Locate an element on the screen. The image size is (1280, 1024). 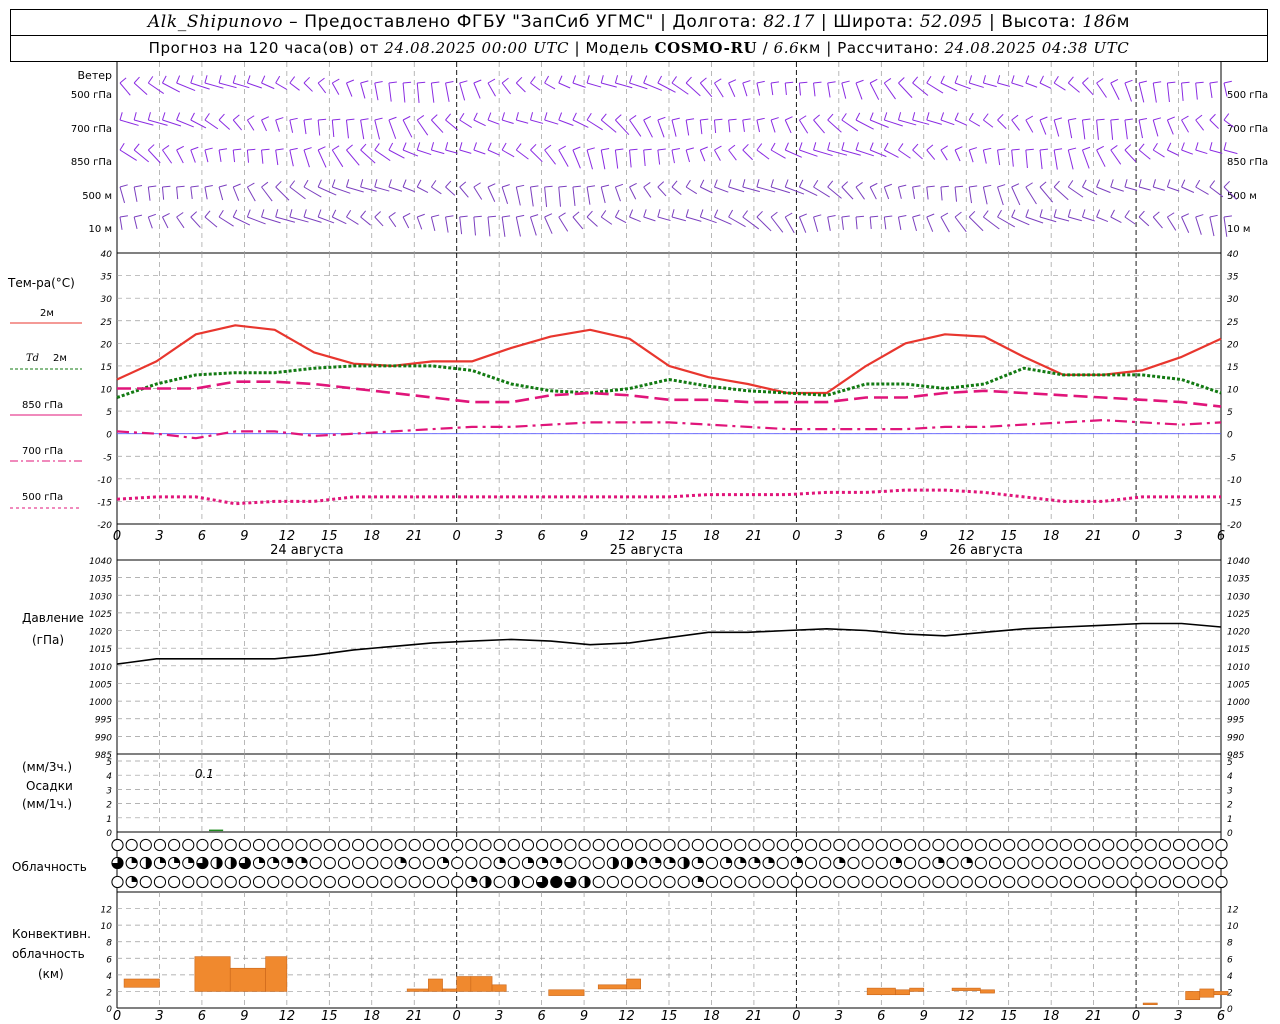
x-tick: 3 is located at coordinates (499, 536).